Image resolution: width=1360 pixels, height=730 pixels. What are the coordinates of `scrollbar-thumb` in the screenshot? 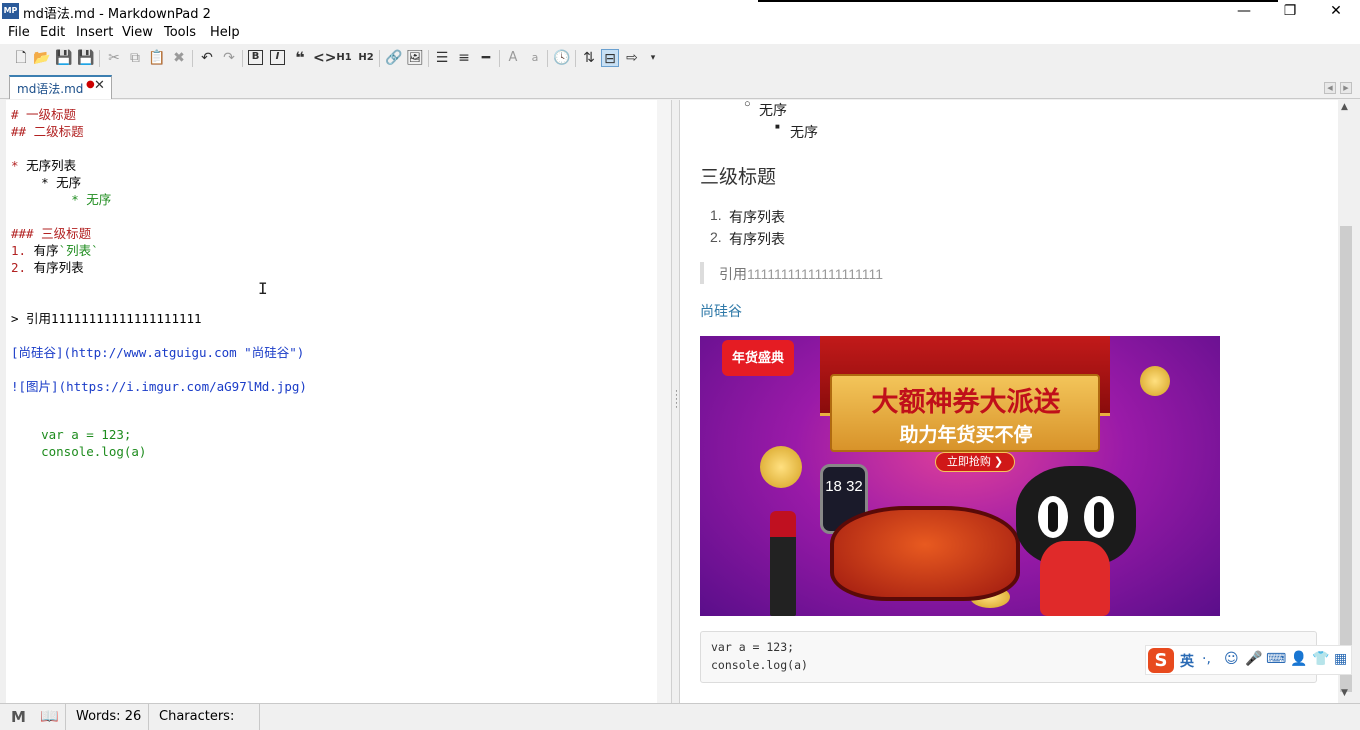 It's located at (1346, 459).